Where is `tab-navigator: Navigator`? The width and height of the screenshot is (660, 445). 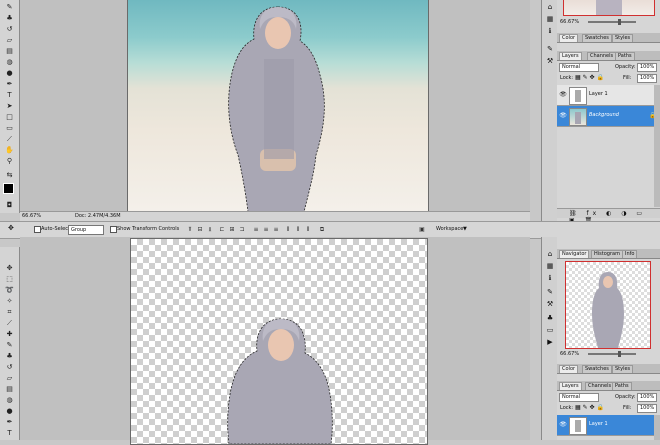 tab-navigator: Navigator is located at coordinates (574, 254).